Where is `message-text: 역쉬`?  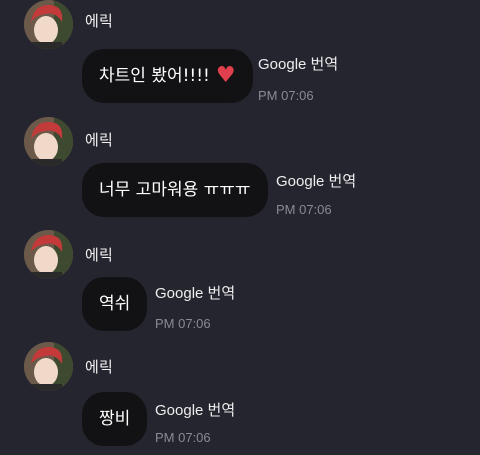 message-text: 역쉬 is located at coordinates (115, 304).